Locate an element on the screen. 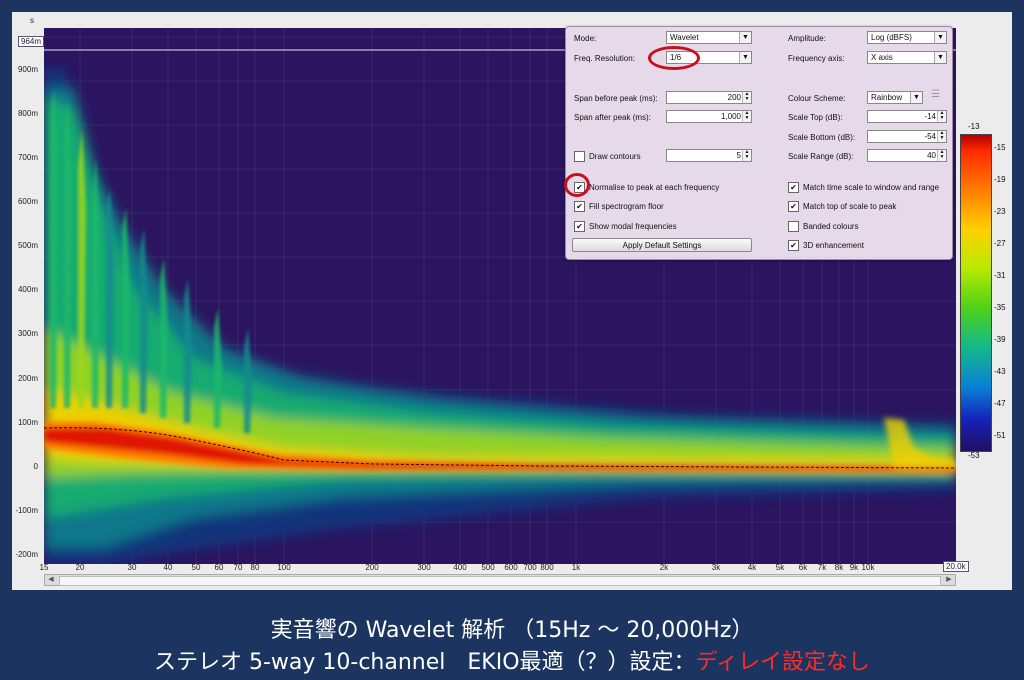 The width and height of the screenshot is (1024, 680). fill-floor-checkbox: ✔ is located at coordinates (579, 206).